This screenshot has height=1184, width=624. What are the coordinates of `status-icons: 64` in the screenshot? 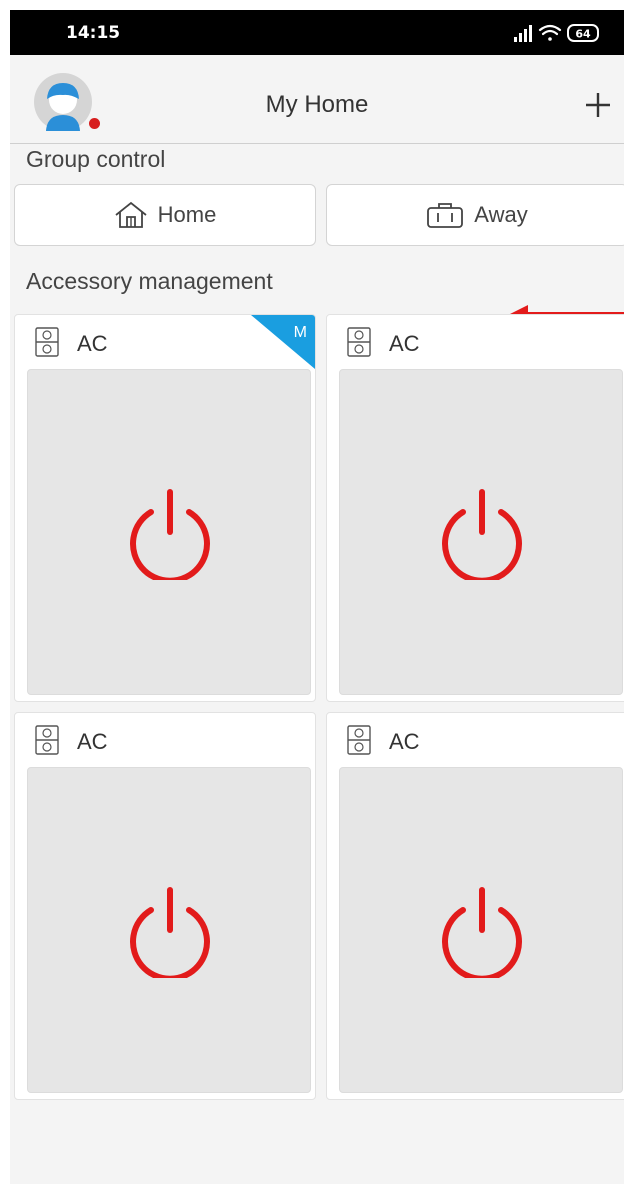 It's located at (556, 33).